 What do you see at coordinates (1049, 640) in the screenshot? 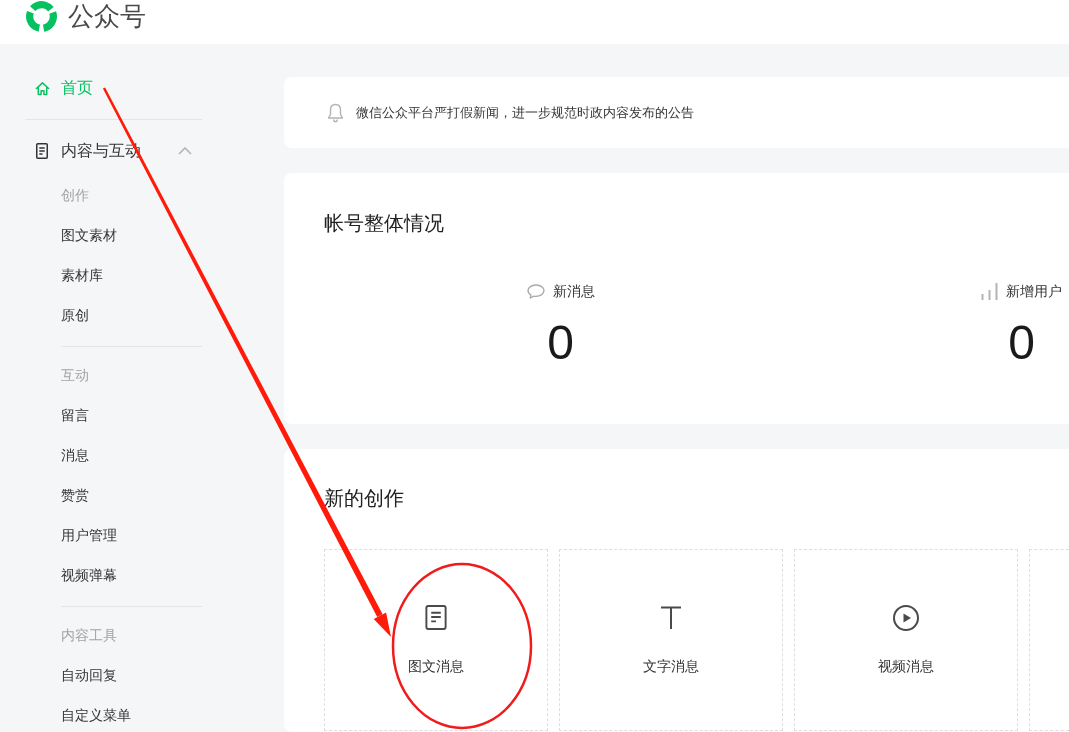
I see `creation-option` at bounding box center [1049, 640].